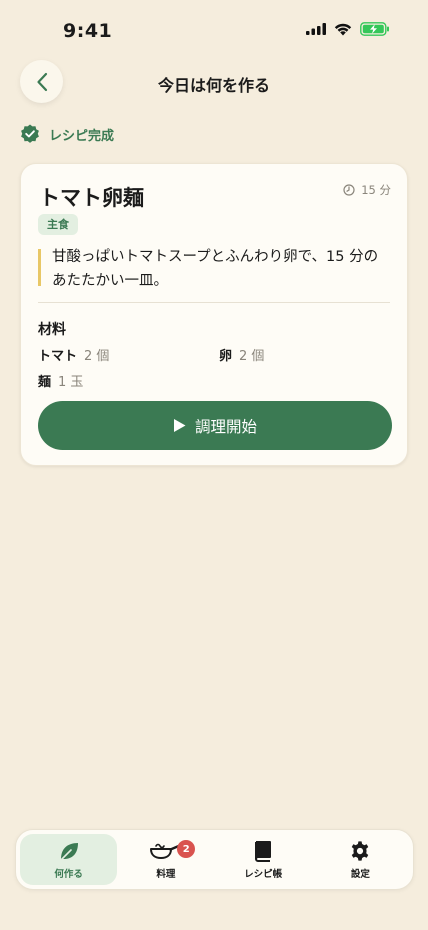  What do you see at coordinates (165, 859) in the screenshot?
I see `tab-cooking: 料理 2` at bounding box center [165, 859].